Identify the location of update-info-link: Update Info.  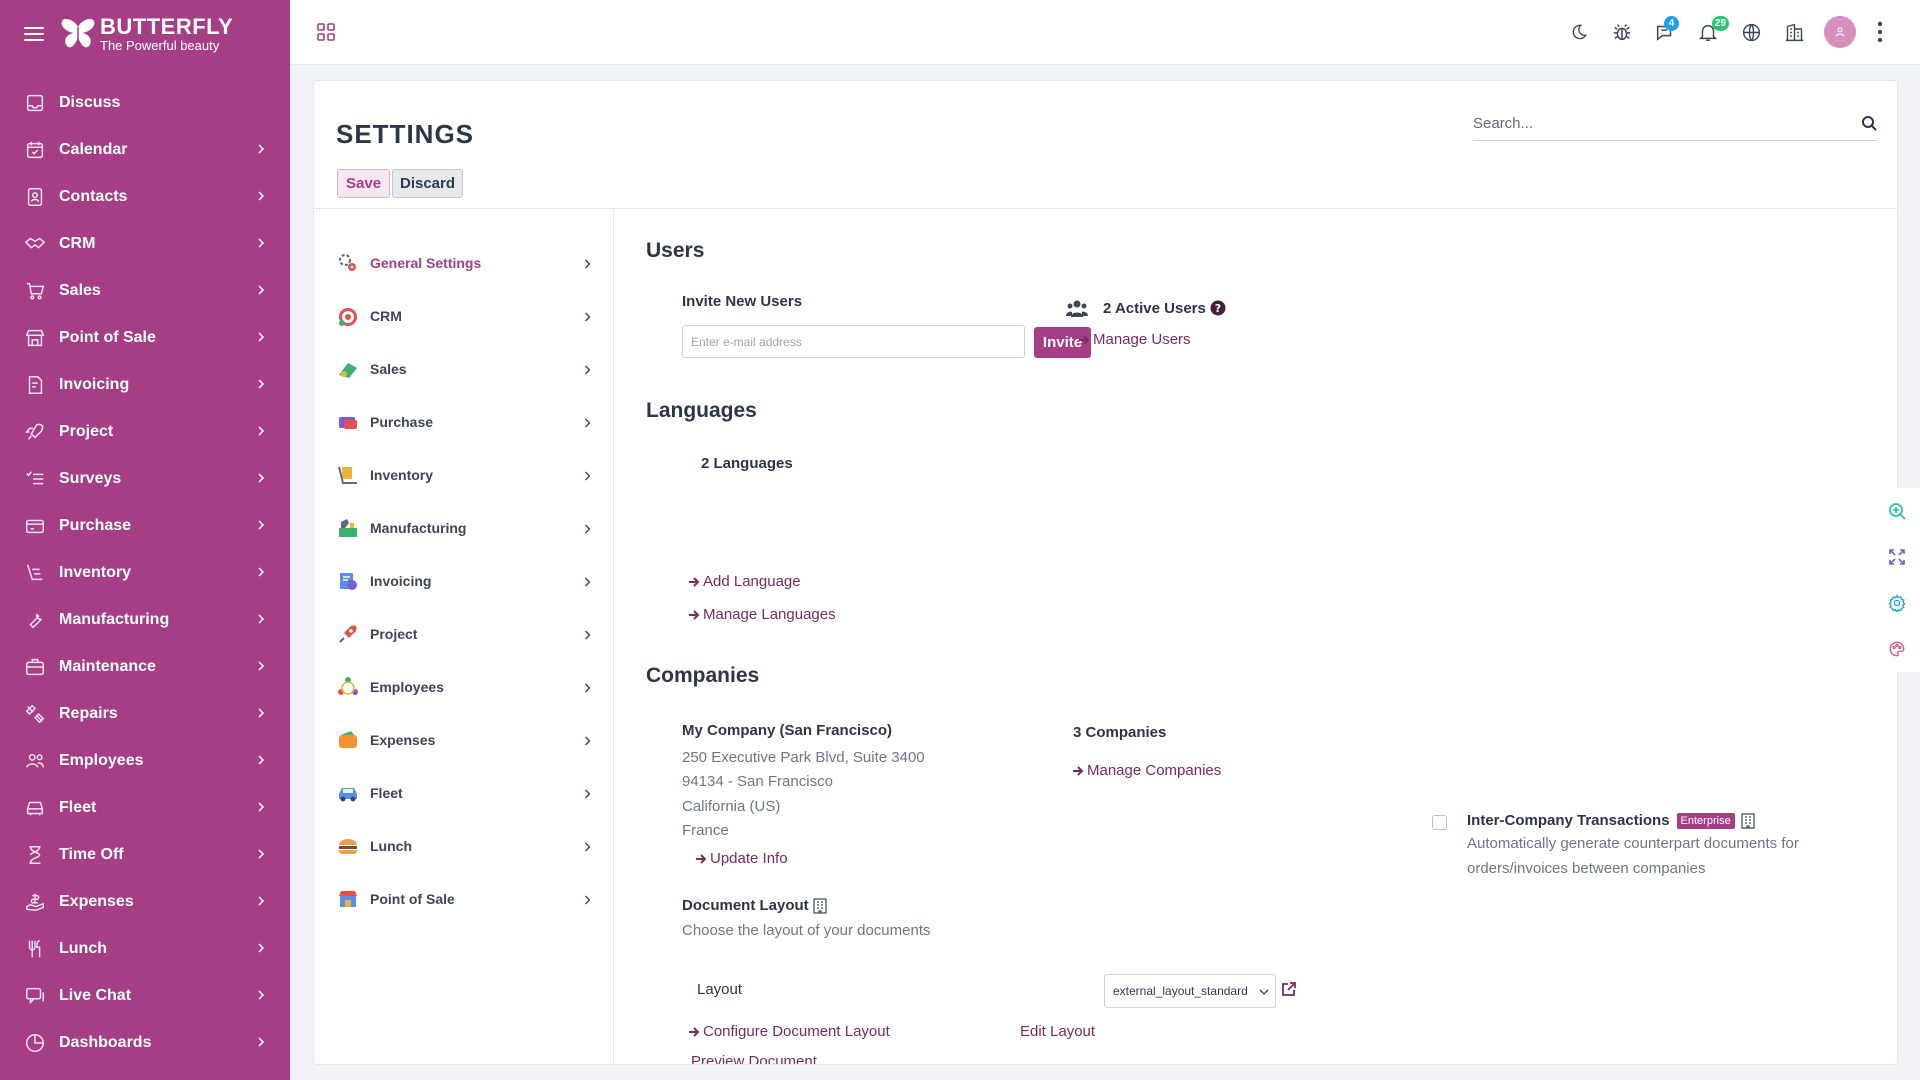
(741, 858).